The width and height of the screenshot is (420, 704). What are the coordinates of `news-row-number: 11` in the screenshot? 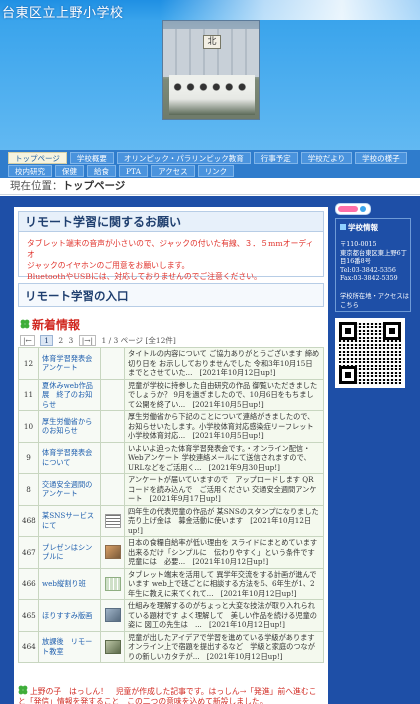 It's located at (28, 394).